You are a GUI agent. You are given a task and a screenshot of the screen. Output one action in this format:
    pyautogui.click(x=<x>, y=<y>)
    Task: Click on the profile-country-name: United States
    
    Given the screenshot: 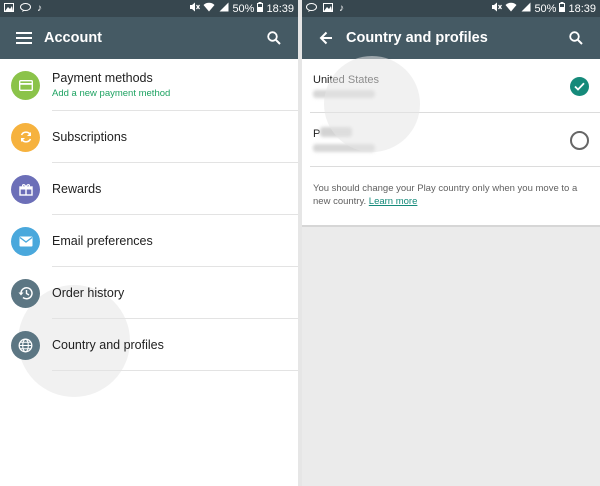 What is the action you would take?
    pyautogui.click(x=346, y=80)
    